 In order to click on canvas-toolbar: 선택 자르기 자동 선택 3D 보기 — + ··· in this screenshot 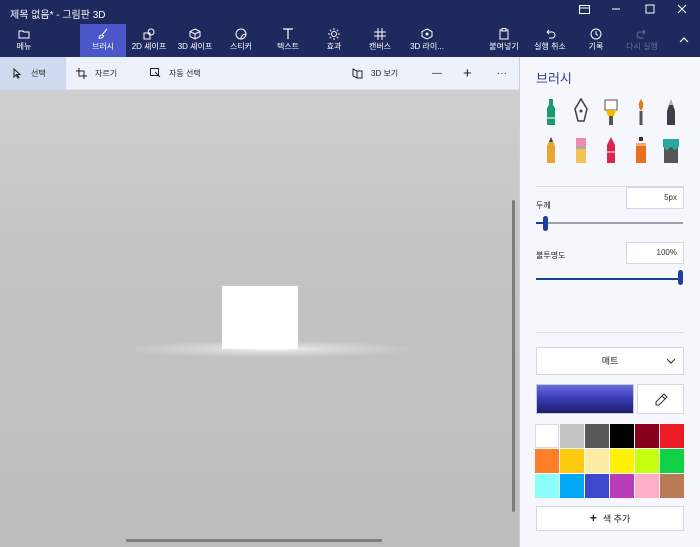, I will do `click(259, 73)`.